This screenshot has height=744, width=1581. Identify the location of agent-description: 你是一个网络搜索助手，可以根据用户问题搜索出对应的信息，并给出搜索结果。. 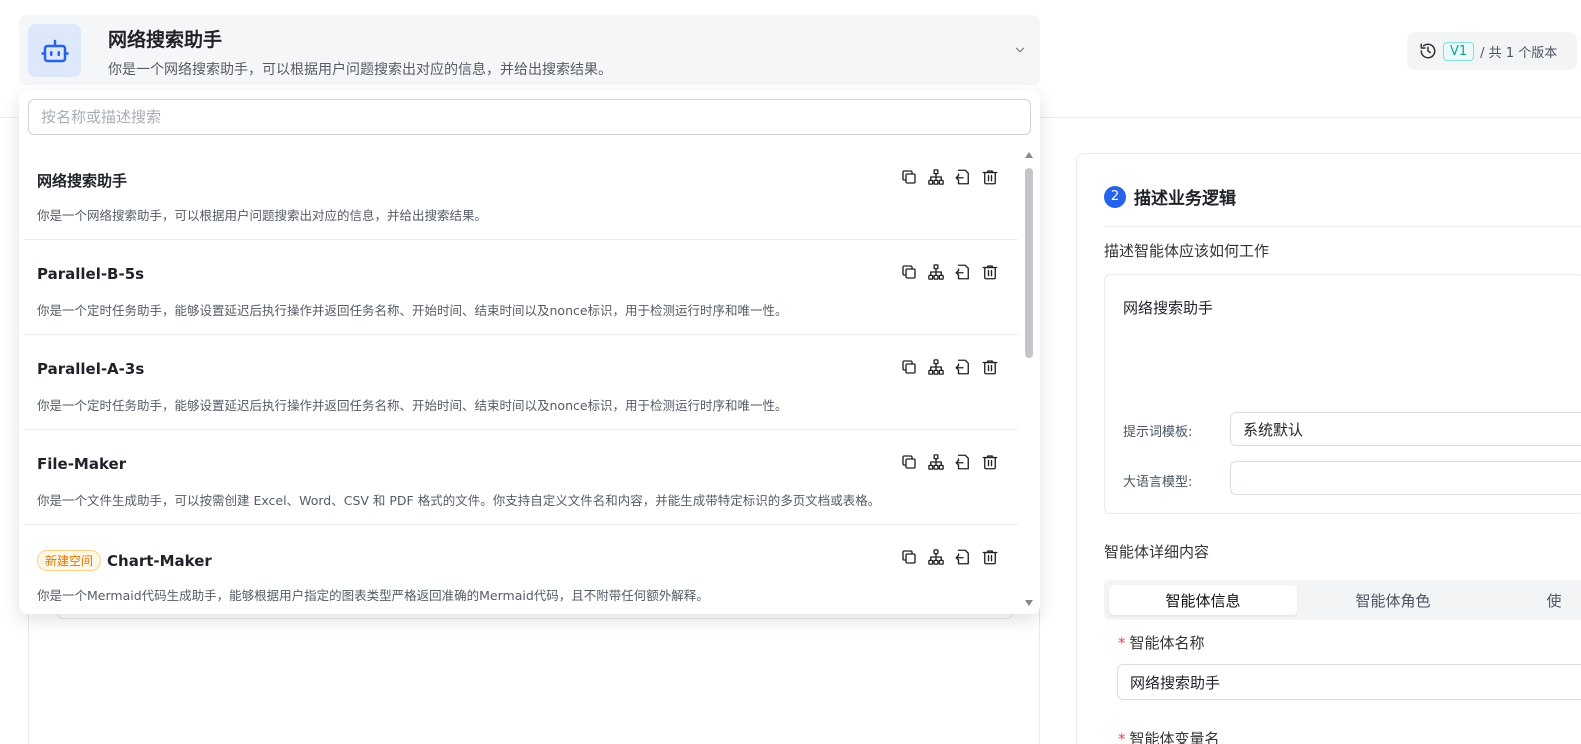
(360, 70).